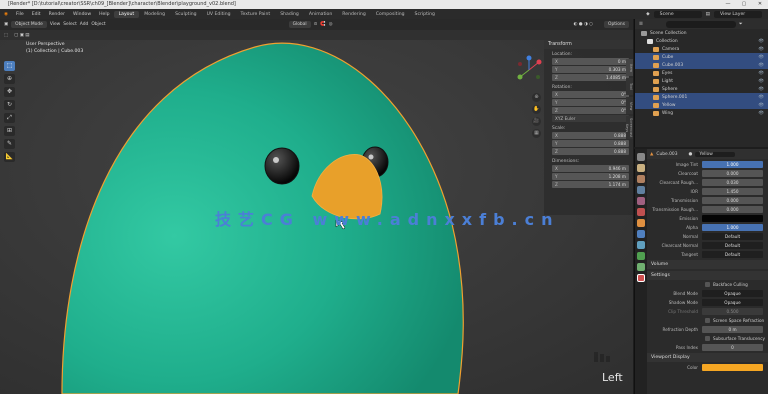 Image resolution: width=768 pixels, height=394 pixels. What do you see at coordinates (322, 24) in the screenshot?
I see `snap-icon: 🧲` at bounding box center [322, 24].